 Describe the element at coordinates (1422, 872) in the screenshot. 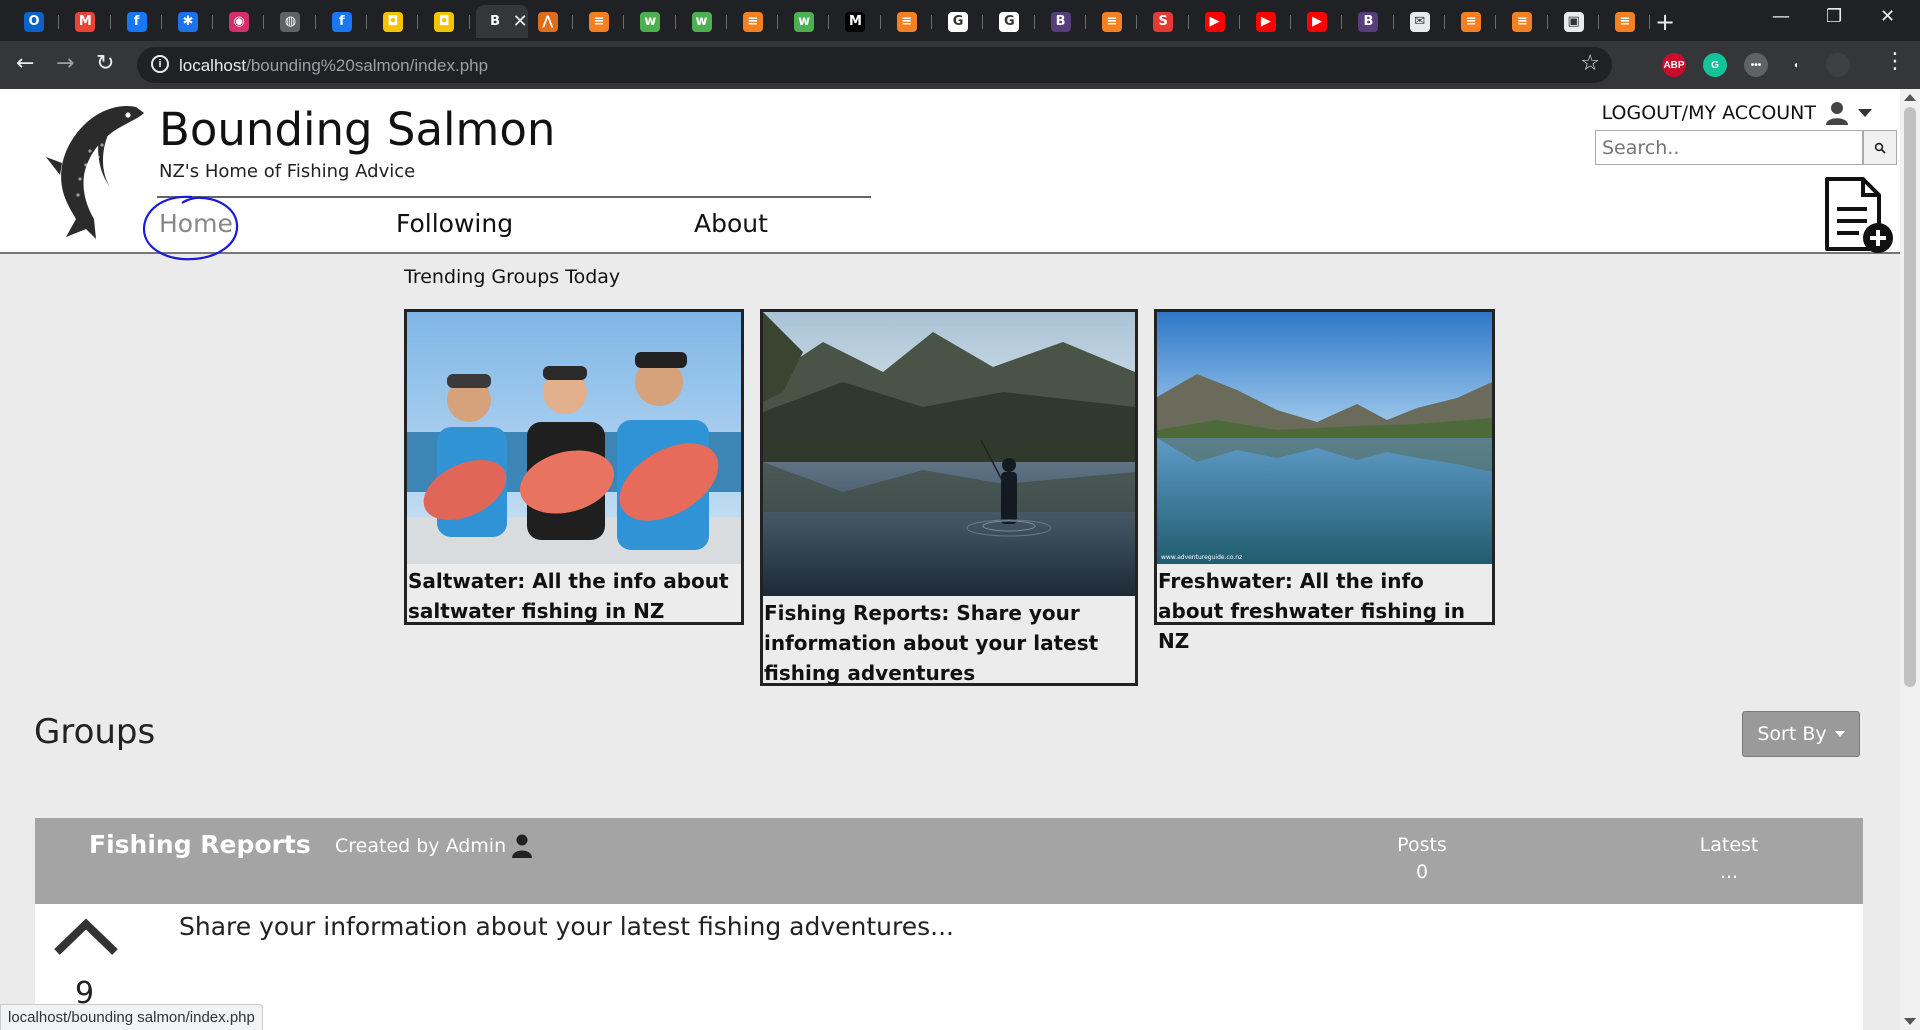

I see `posts-value: 0` at that location.